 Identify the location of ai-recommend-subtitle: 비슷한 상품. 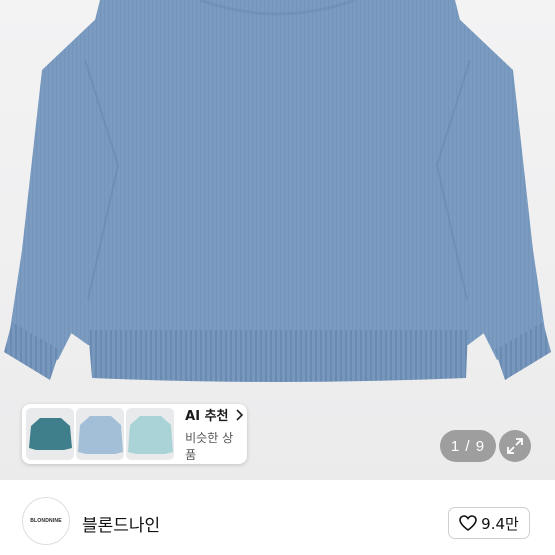
(209, 446).